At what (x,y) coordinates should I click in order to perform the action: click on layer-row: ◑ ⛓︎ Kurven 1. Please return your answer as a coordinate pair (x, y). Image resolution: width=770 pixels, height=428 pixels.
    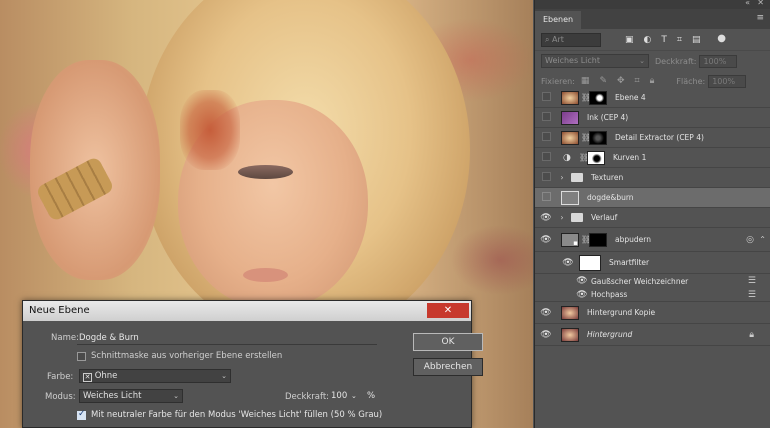
    Looking at the image, I should click on (652, 158).